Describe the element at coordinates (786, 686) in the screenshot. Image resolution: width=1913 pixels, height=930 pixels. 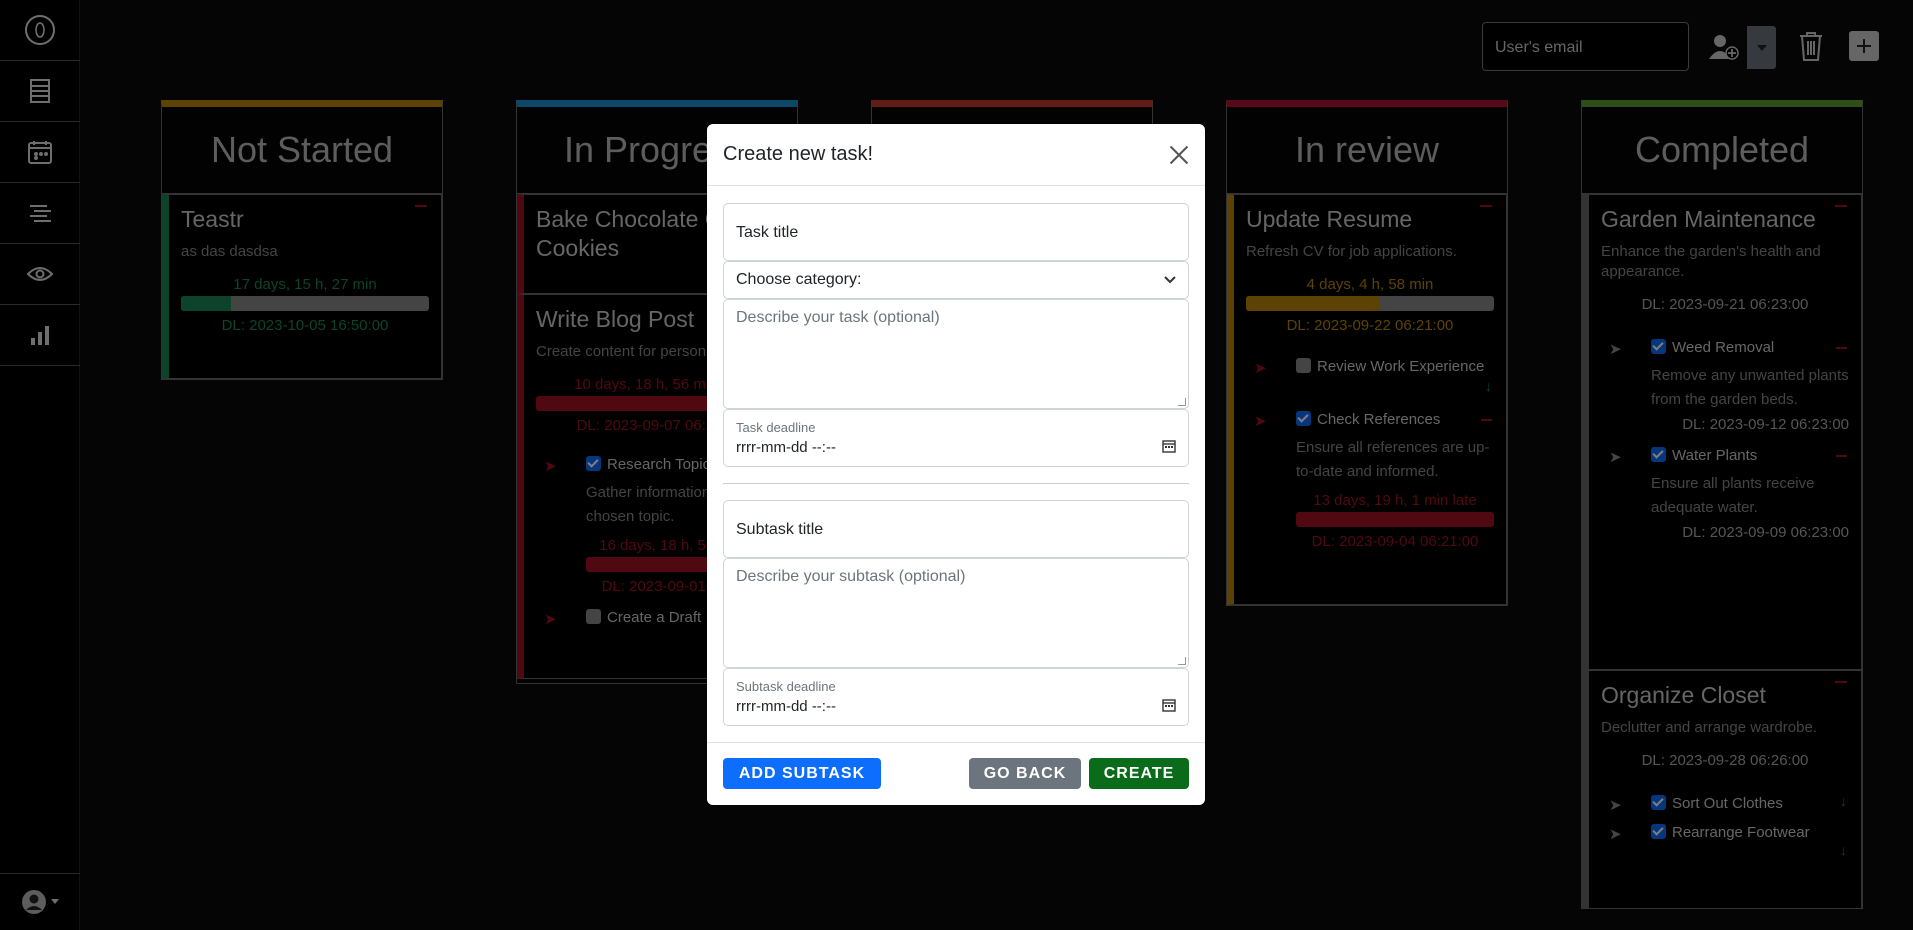
I see `subtask-deadline-label: Subtask deadline` at that location.